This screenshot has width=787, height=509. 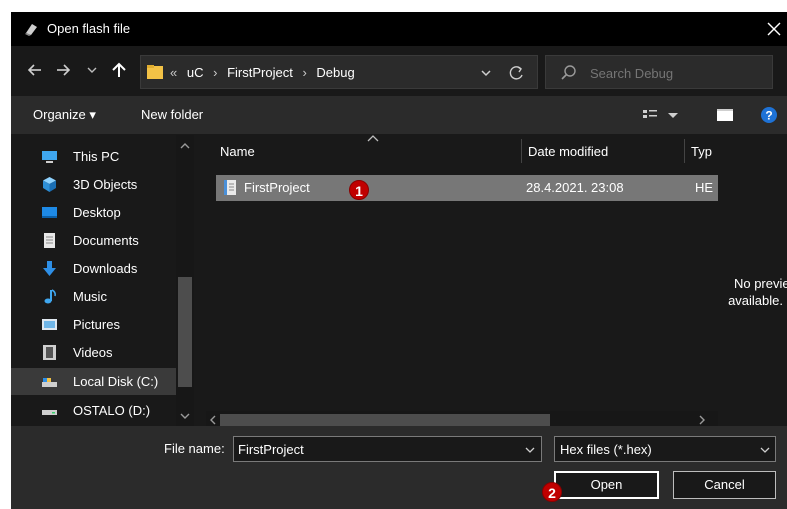 What do you see at coordinates (90, 296) in the screenshot?
I see `sidebar-item-label: Music` at bounding box center [90, 296].